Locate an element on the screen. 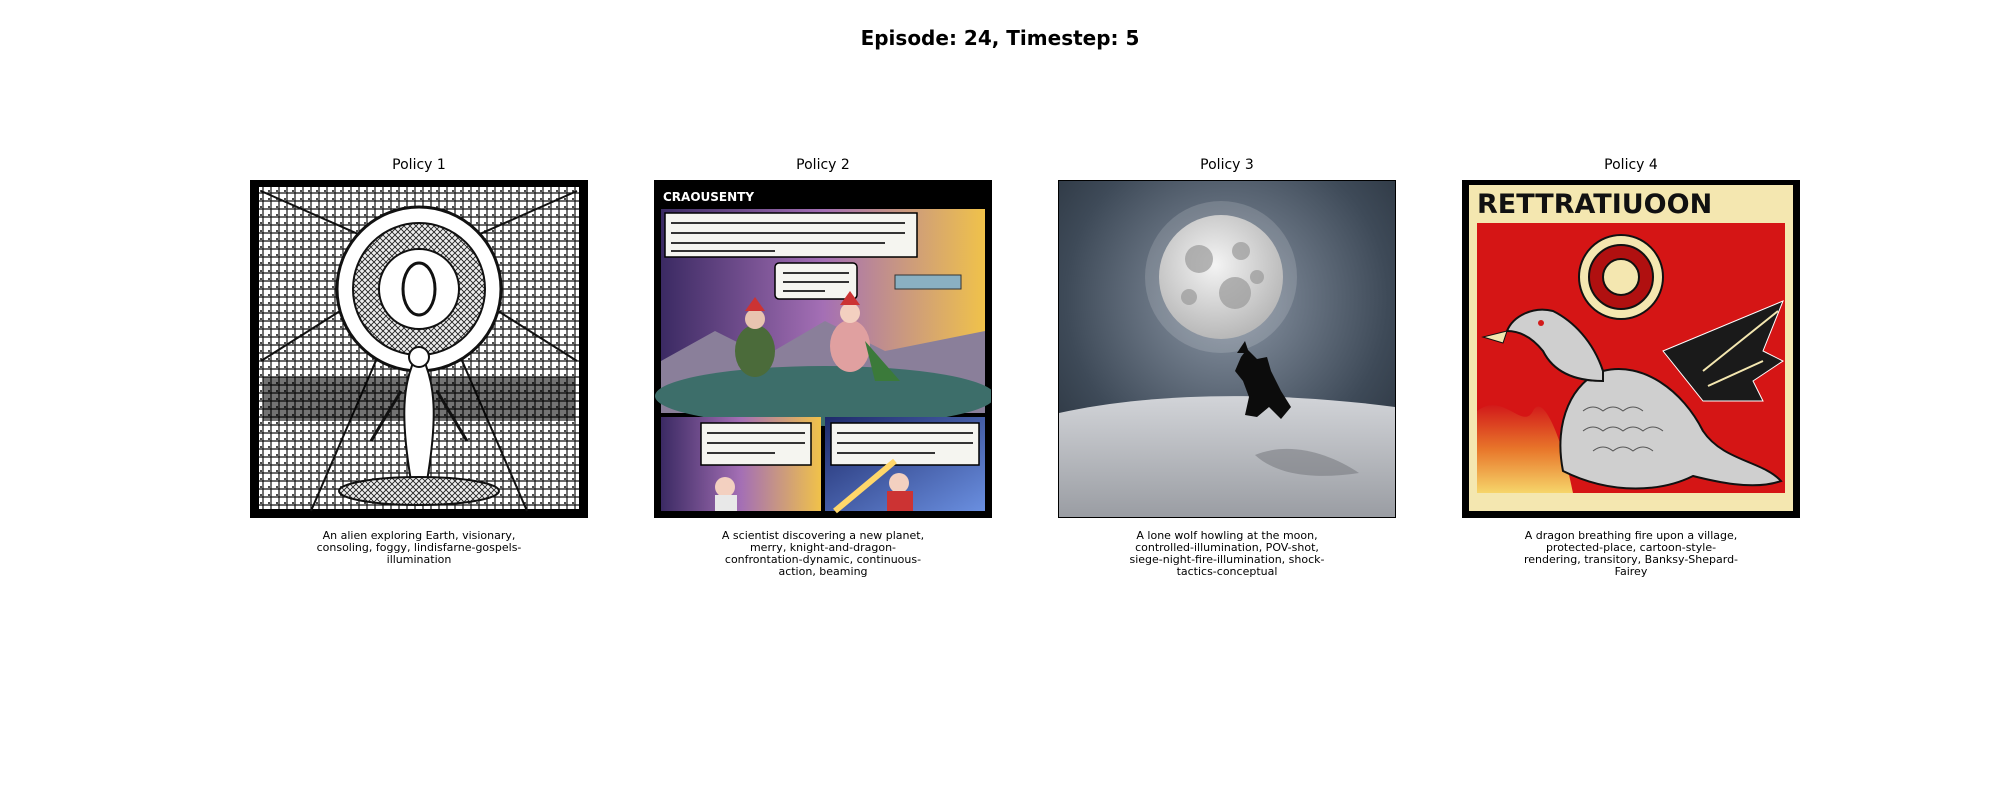  generated-image: RETTRATIUOON is located at coordinates (1631, 349).